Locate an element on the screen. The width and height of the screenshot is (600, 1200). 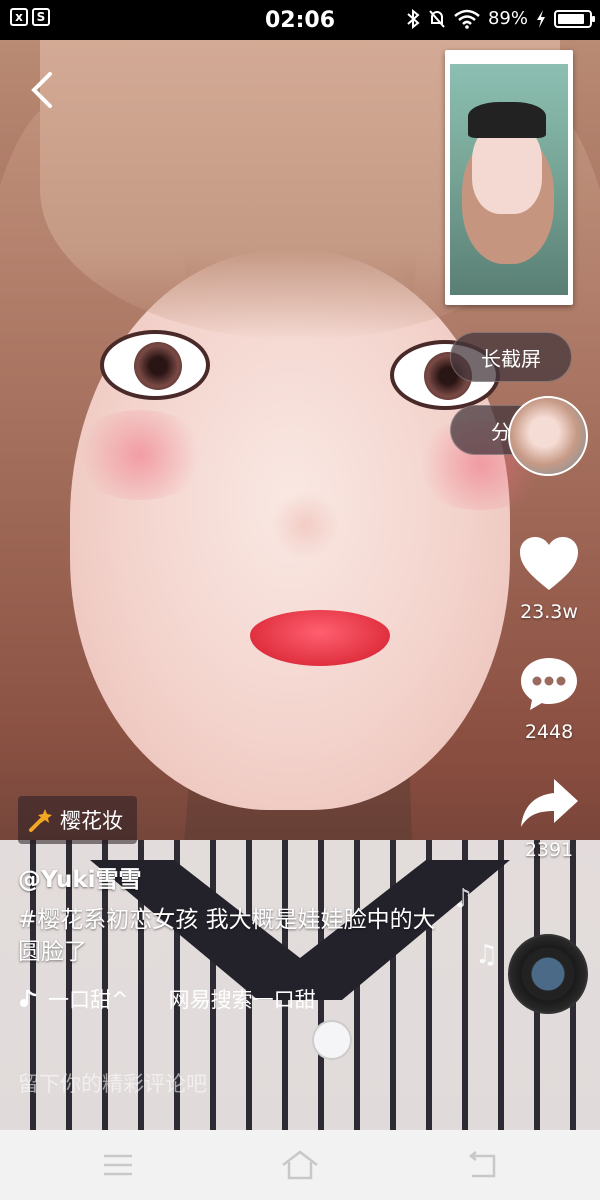
video-shirt-button is located at coordinates (332, 1040).